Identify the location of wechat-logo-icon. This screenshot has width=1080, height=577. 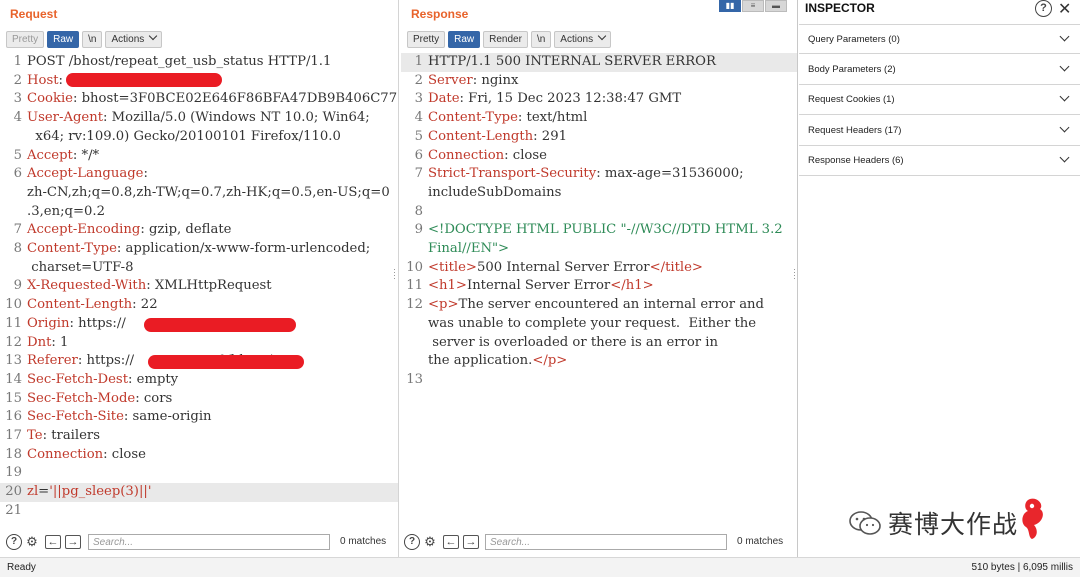
(865, 523).